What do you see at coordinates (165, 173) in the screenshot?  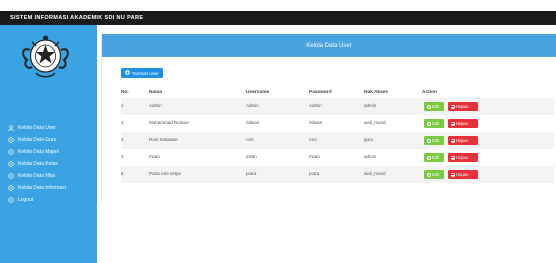 I see `cell-nama: Putra Arie setya` at bounding box center [165, 173].